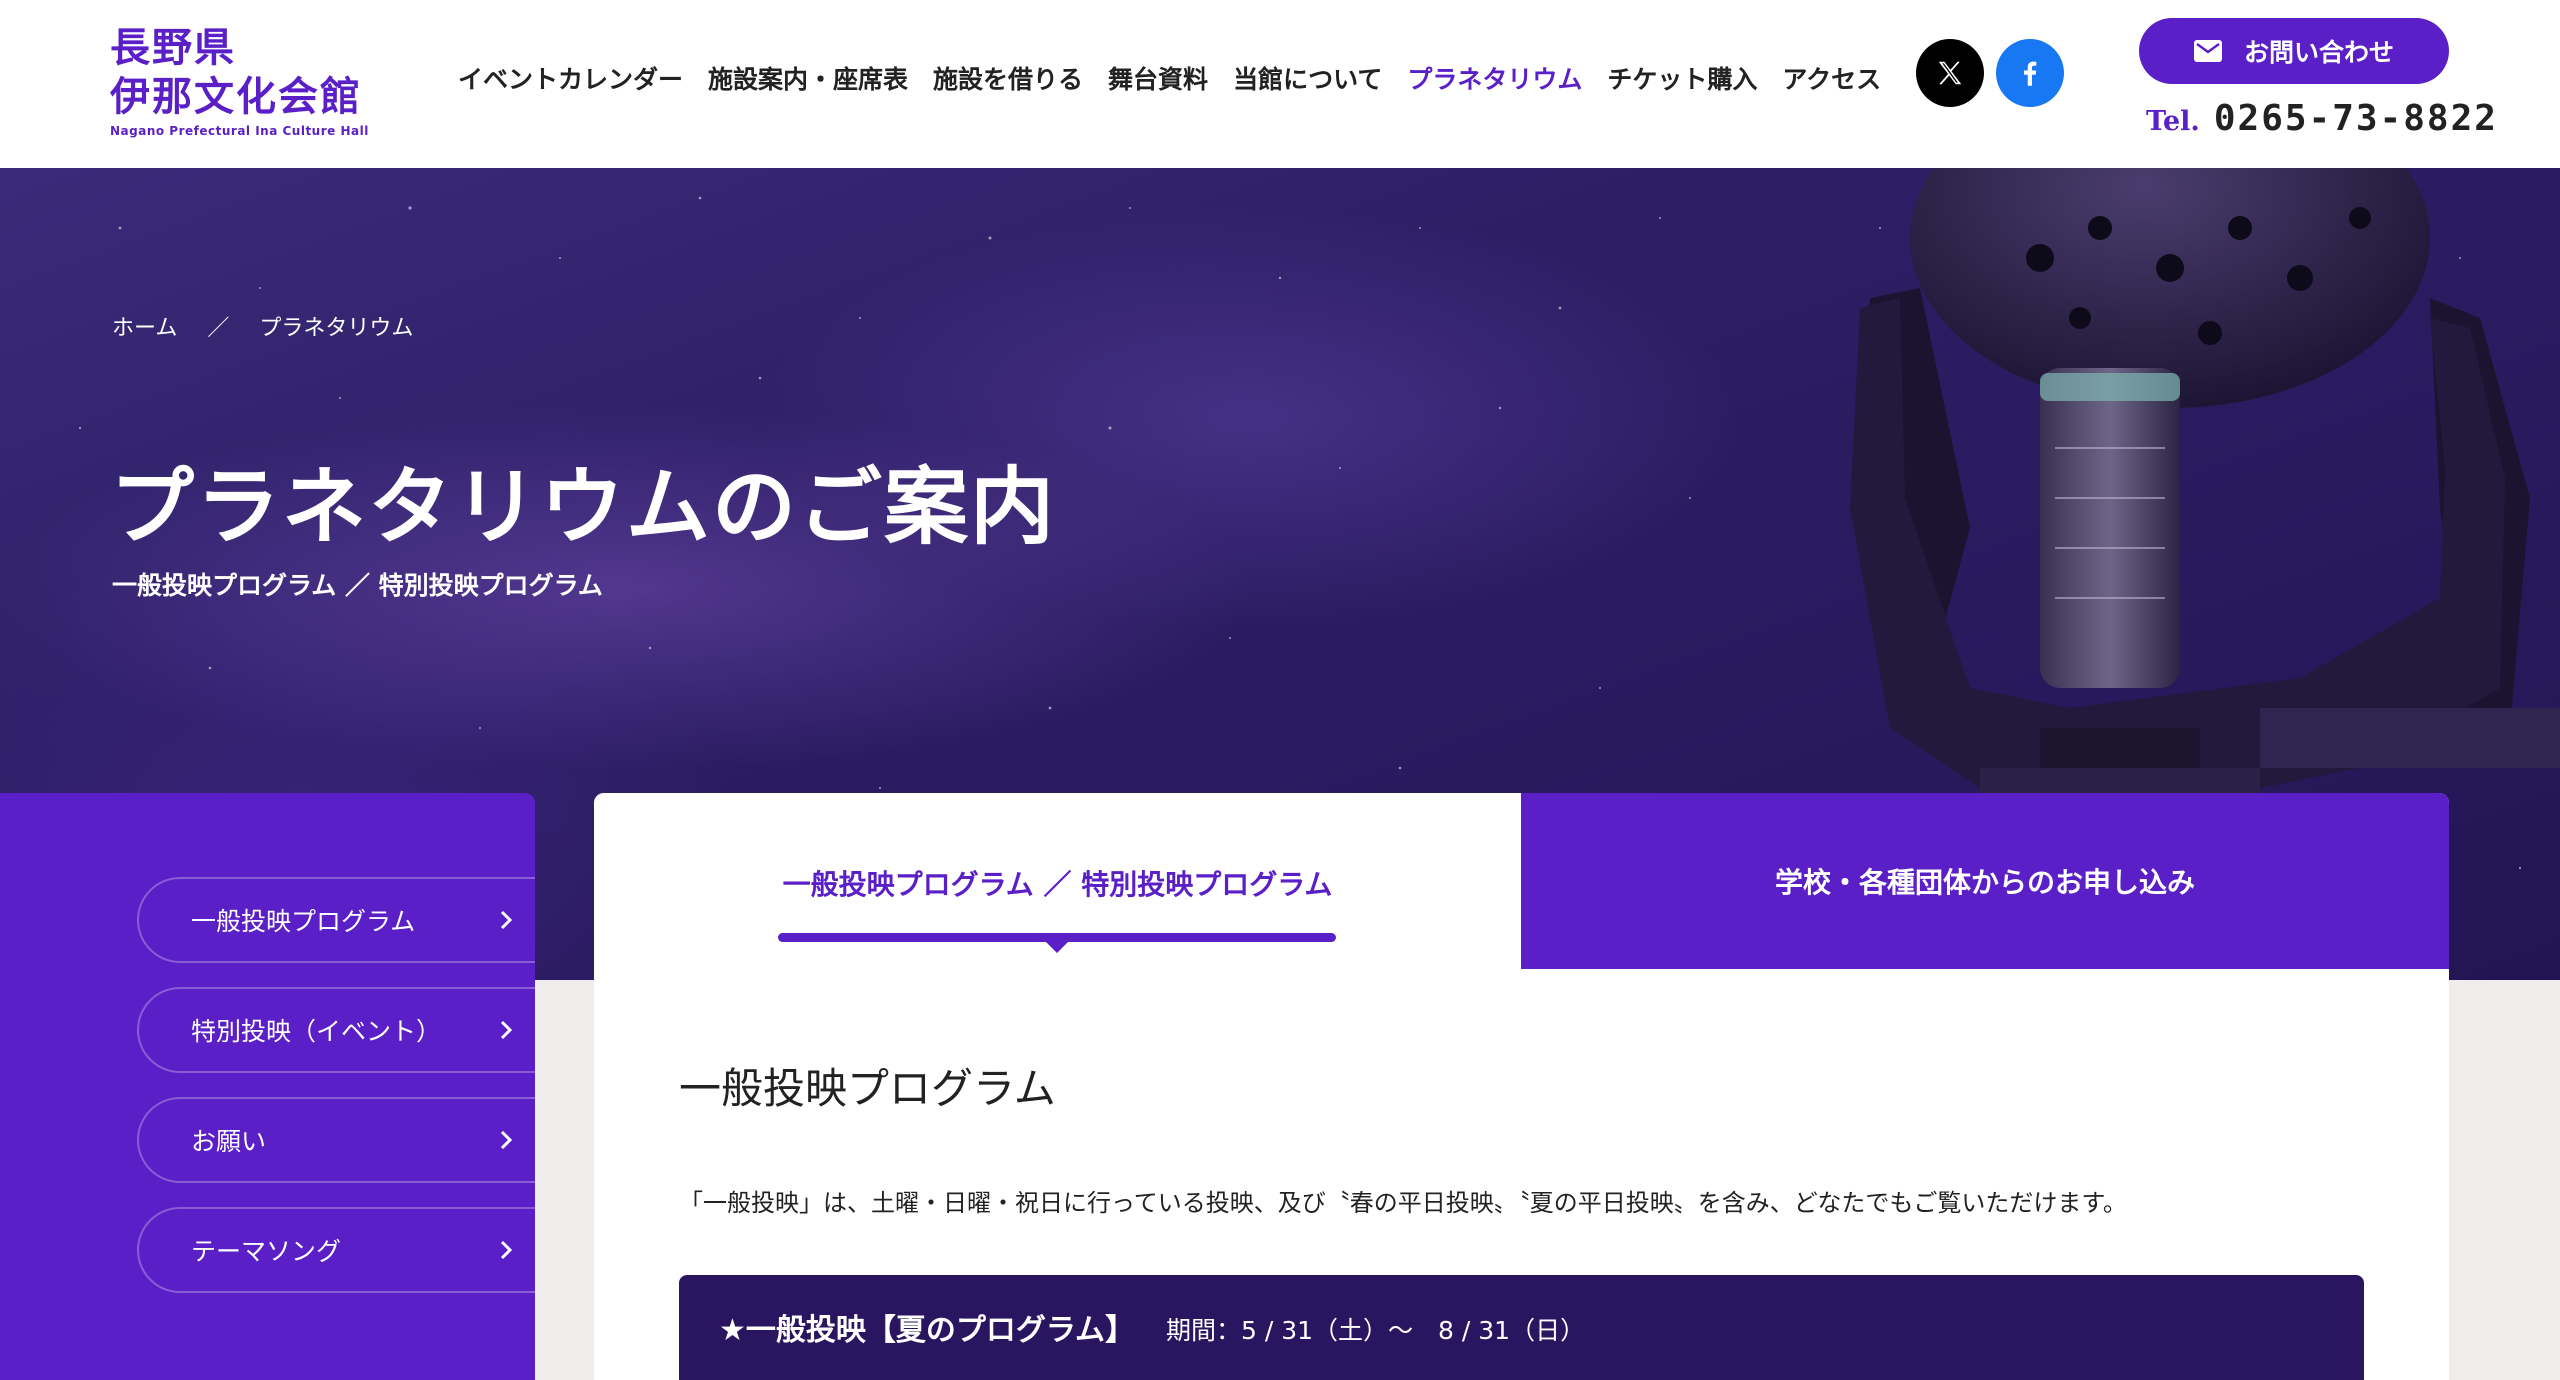 The width and height of the screenshot is (2560, 1380). I want to click on sidebar-item-label: 特別投映（イベント）, so click(316, 1031).